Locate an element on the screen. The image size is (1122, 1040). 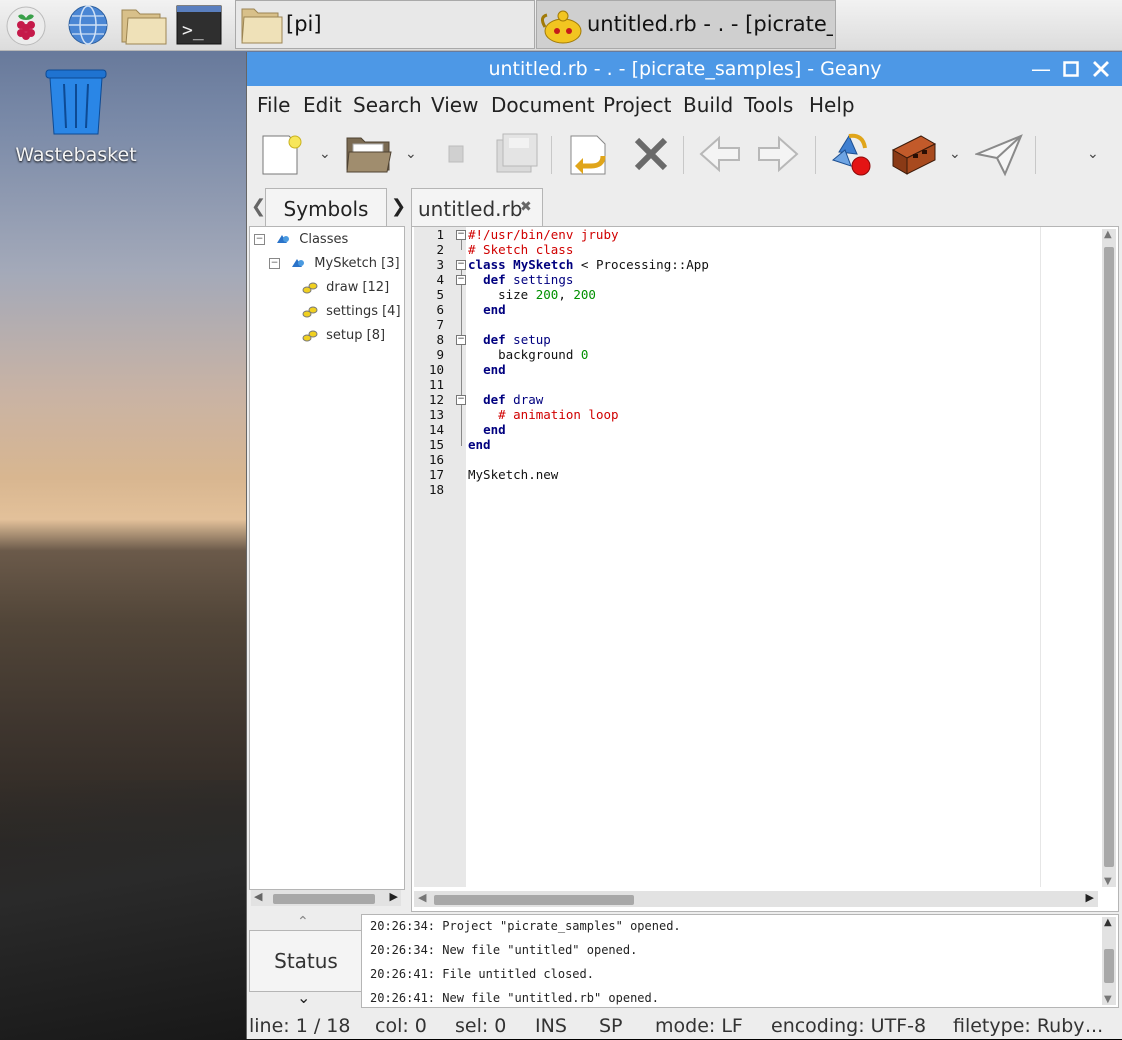
menu-project: Project is located at coordinates (637, 105).